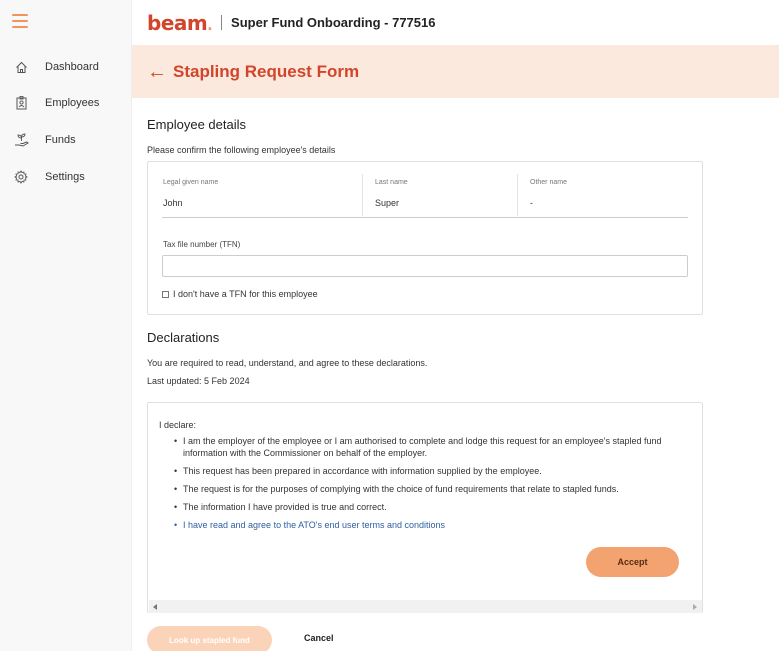  Describe the element at coordinates (209, 638) in the screenshot. I see `look-up-stapled-fund-button: Look up stapled fund` at that location.